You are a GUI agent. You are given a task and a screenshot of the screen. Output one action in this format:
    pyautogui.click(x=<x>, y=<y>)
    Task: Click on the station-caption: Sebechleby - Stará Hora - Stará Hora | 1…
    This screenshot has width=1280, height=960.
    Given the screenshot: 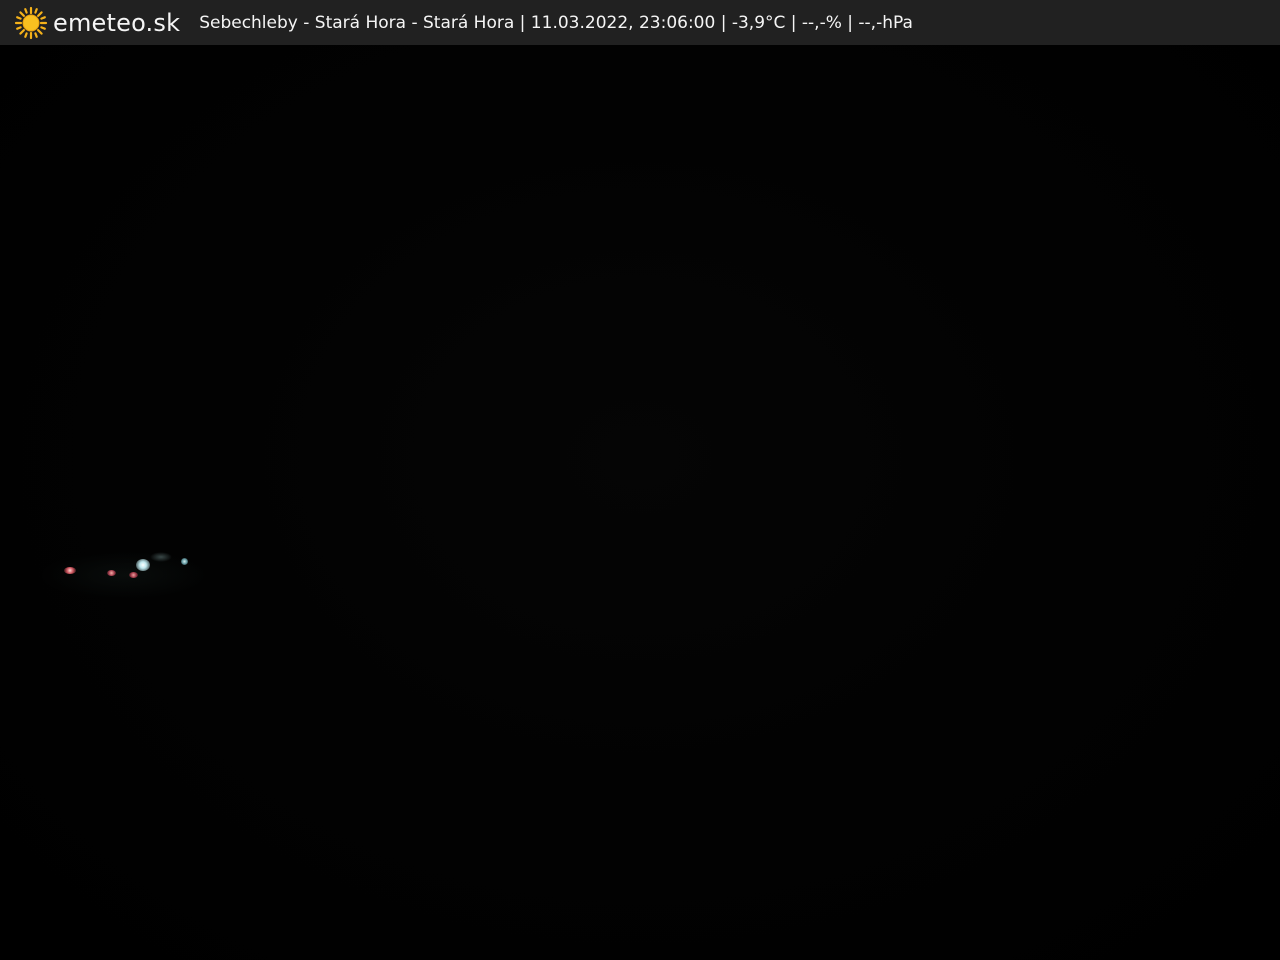 What is the action you would take?
    pyautogui.click(x=556, y=22)
    